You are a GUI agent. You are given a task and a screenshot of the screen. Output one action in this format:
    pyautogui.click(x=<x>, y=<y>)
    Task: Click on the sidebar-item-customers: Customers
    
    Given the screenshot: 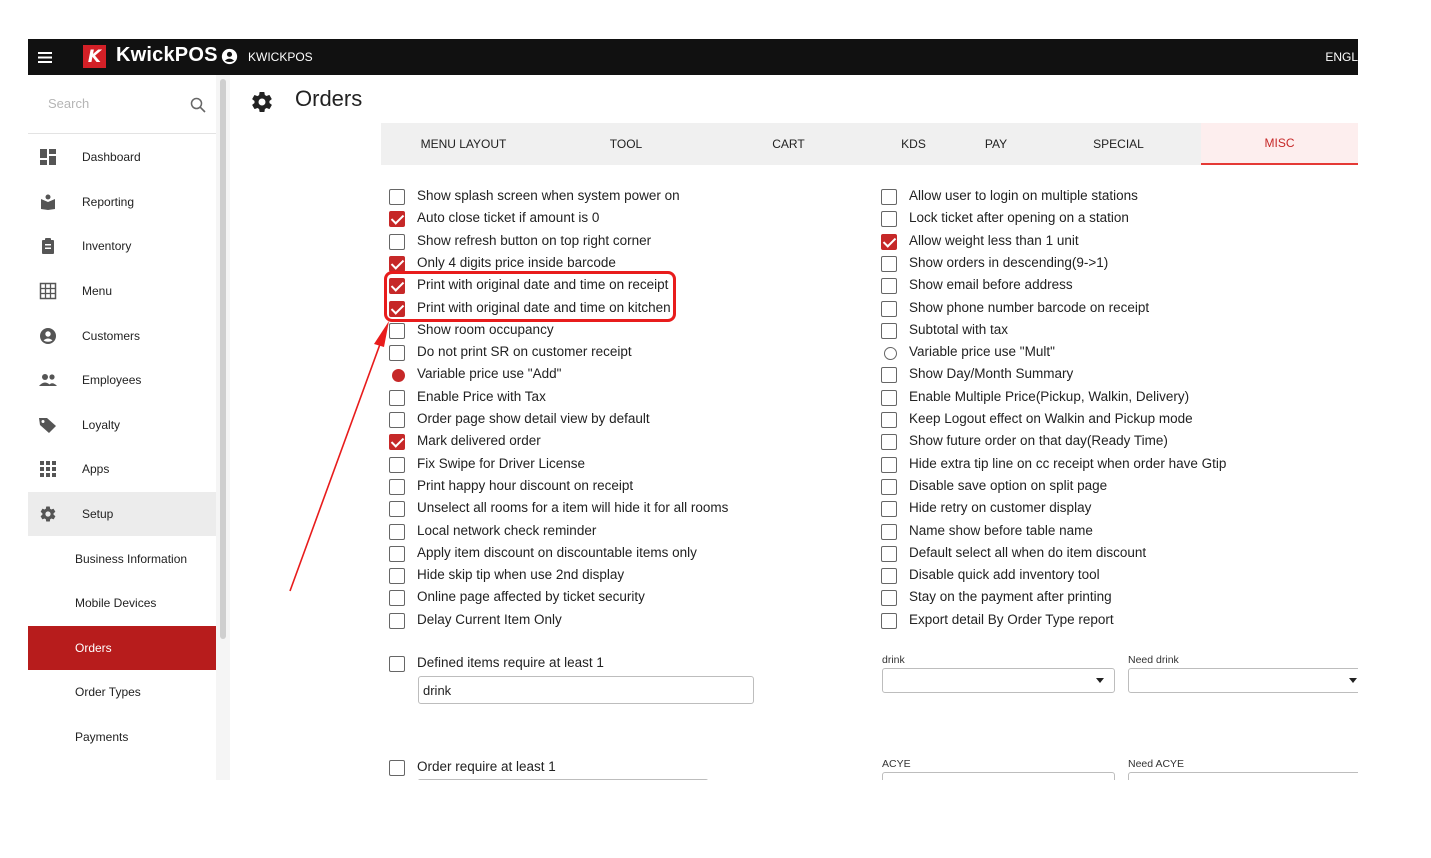 What is the action you would take?
    pyautogui.click(x=122, y=335)
    